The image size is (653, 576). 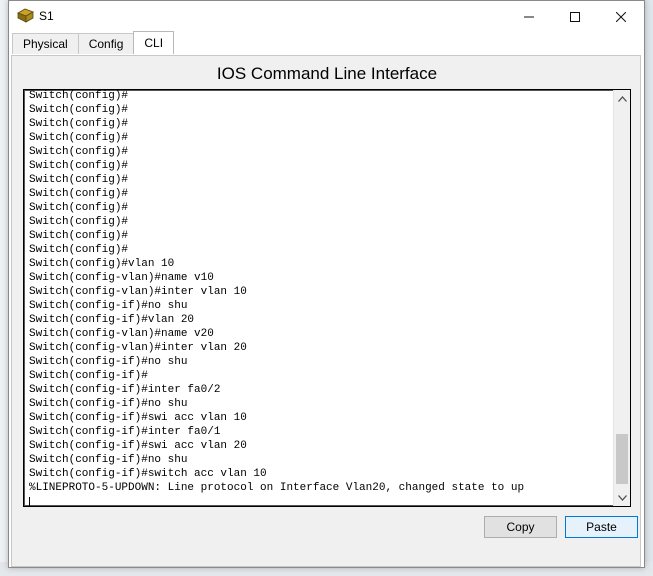 I want to click on tab-bar: Physical Config CLI, so click(x=93, y=43).